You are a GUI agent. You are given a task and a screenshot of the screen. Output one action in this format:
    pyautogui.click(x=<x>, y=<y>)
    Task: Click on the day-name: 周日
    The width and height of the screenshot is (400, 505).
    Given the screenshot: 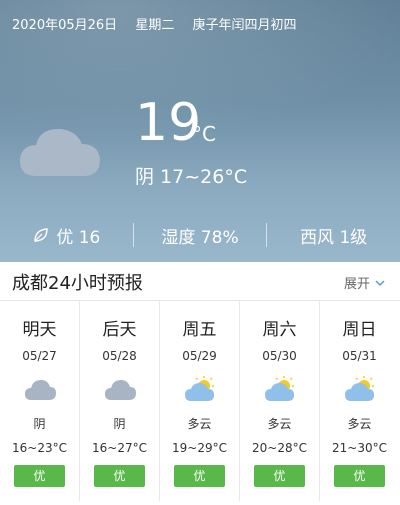 What is the action you would take?
    pyautogui.click(x=359, y=330)
    